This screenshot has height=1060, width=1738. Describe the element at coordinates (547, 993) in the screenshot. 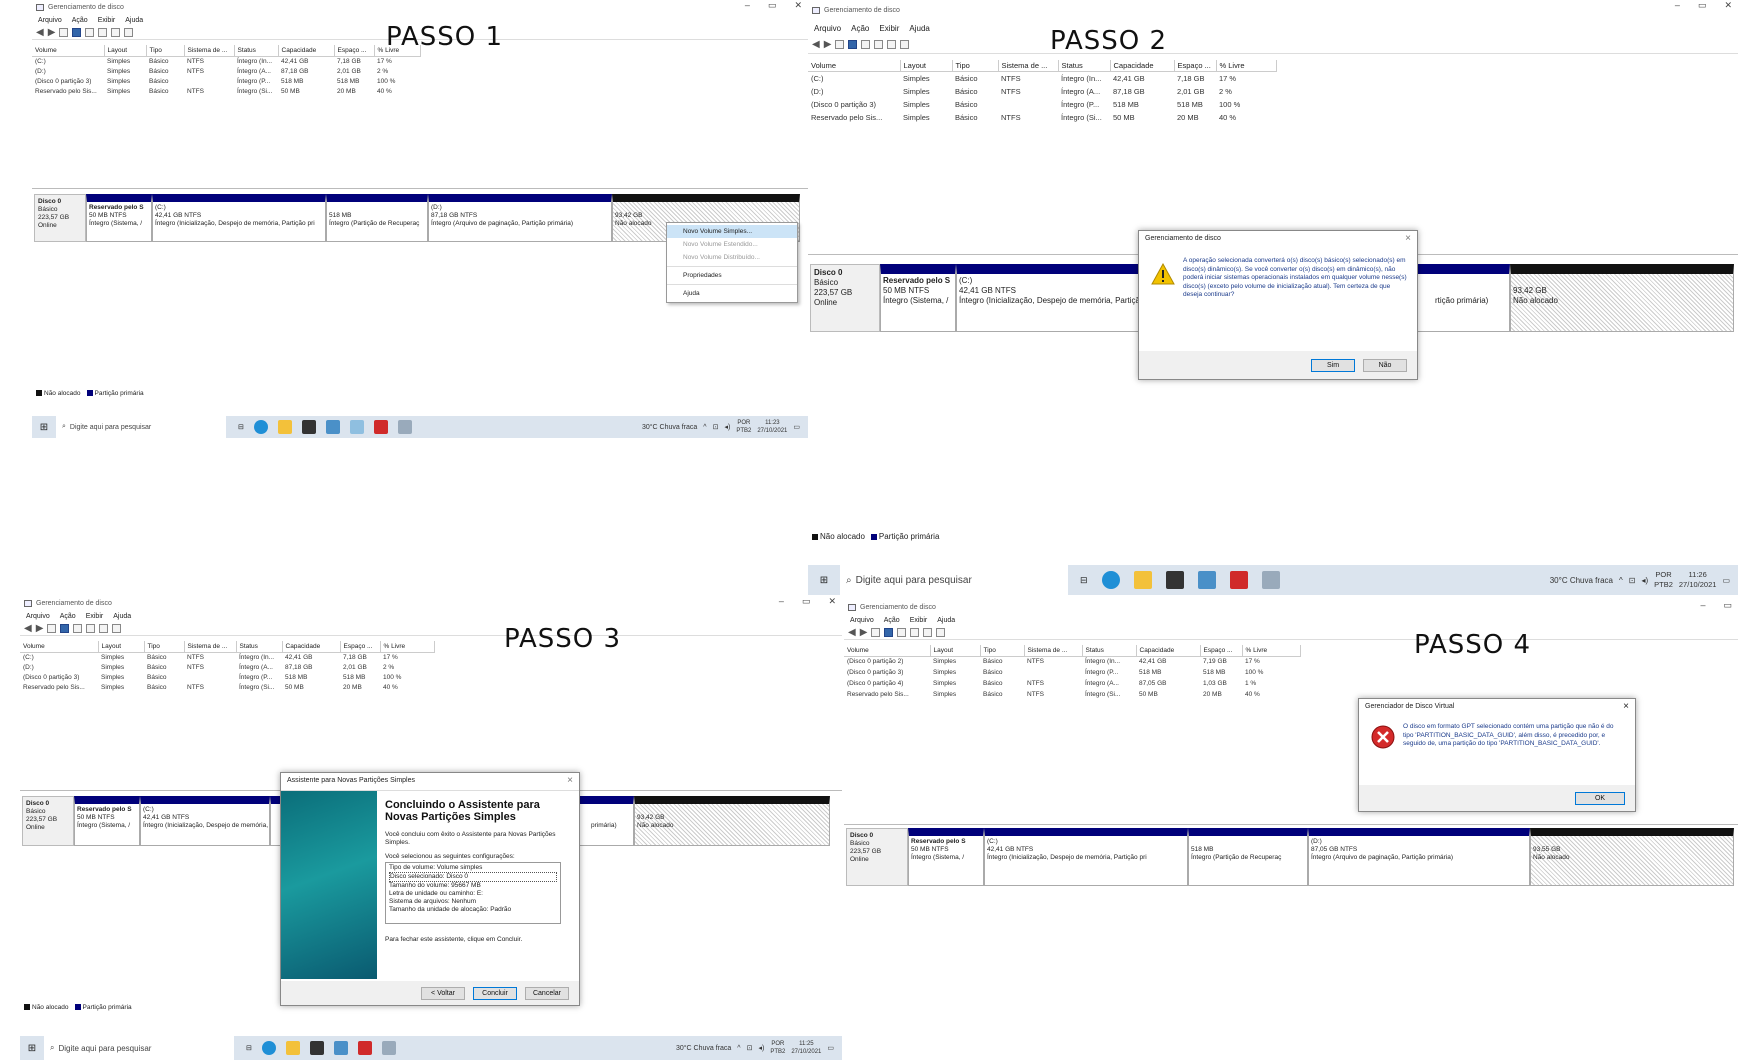

I see `cancel-button: Cancelar` at that location.